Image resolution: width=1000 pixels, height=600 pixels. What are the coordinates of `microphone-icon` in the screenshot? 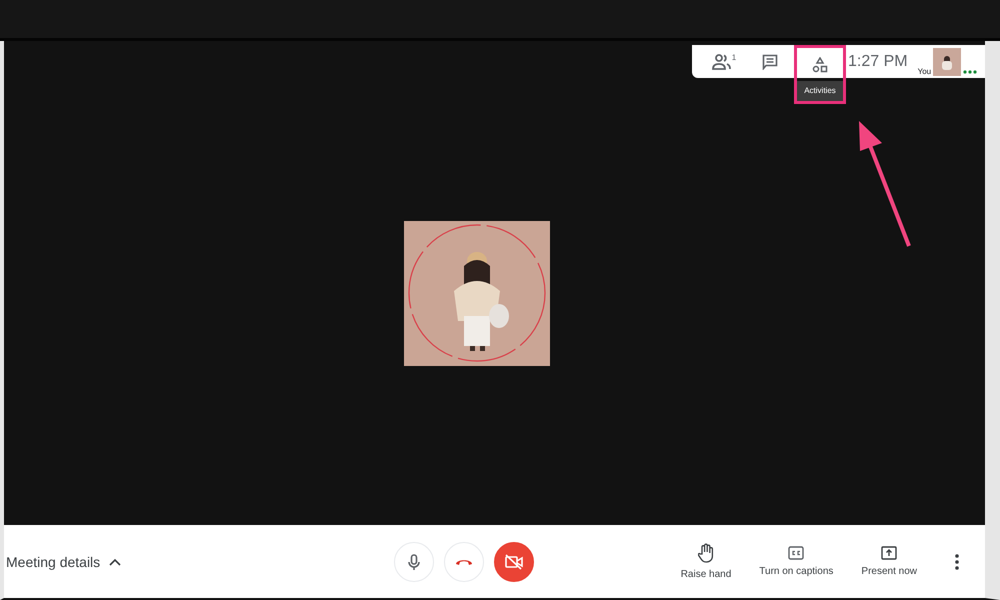 It's located at (414, 562).